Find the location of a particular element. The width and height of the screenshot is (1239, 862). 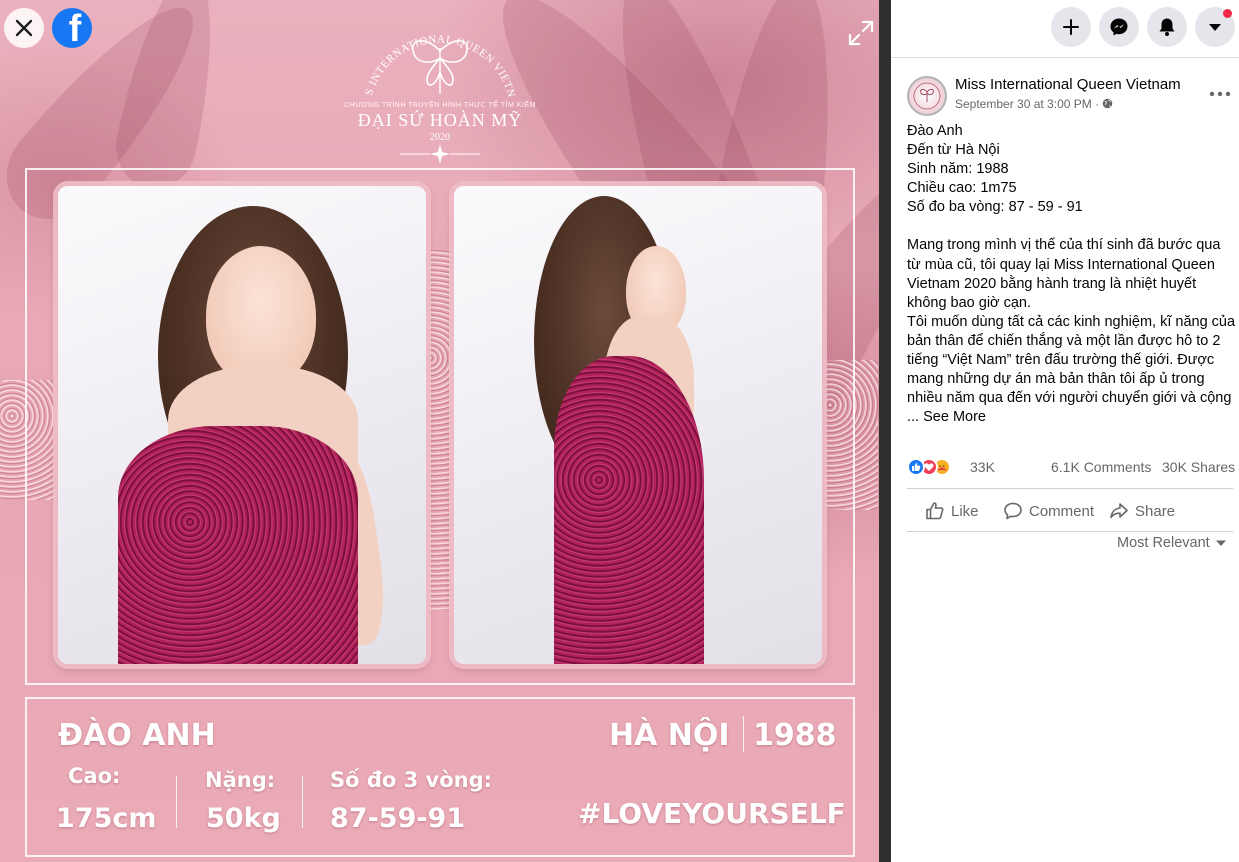

close-icon is located at coordinates (24, 28).